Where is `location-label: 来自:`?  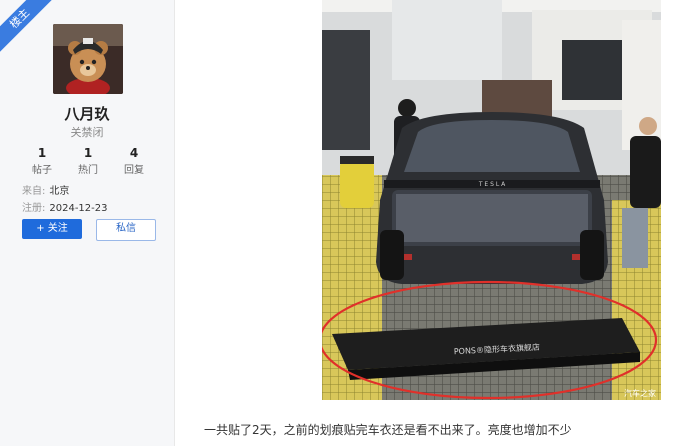
location-label: 来自: is located at coordinates (34, 191).